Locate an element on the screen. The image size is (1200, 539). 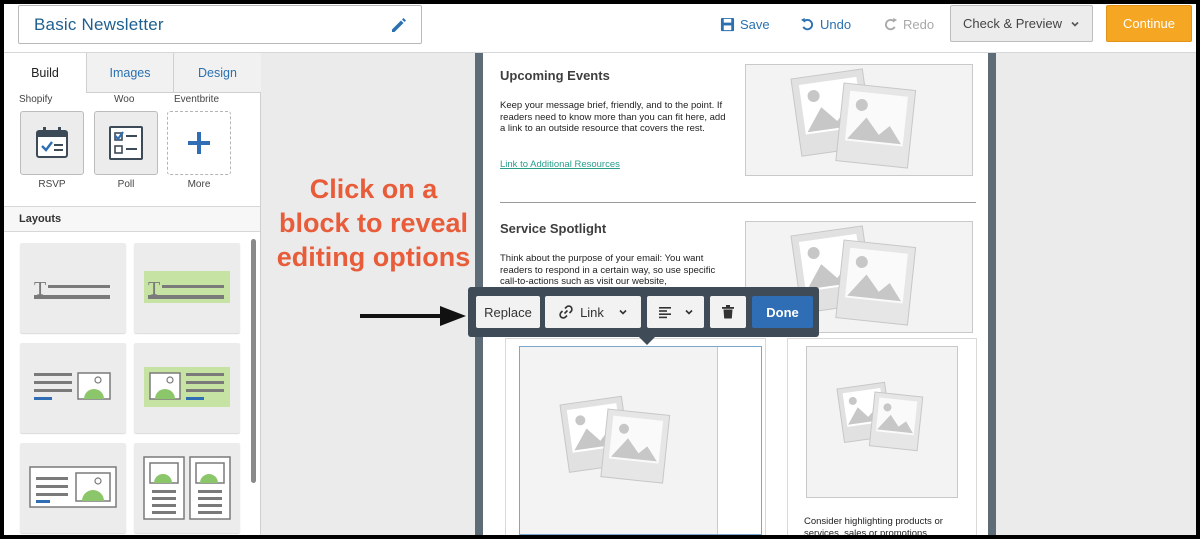
more-blocks-tile is located at coordinates (199, 143).